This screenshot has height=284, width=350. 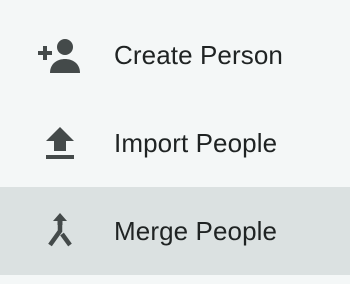 I want to click on merge-icon, so click(x=60, y=231).